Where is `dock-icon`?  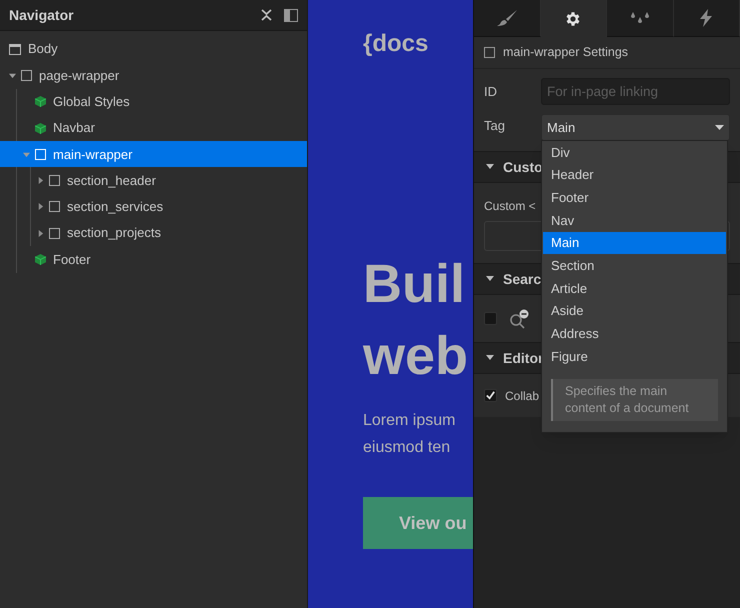 dock-icon is located at coordinates (291, 15).